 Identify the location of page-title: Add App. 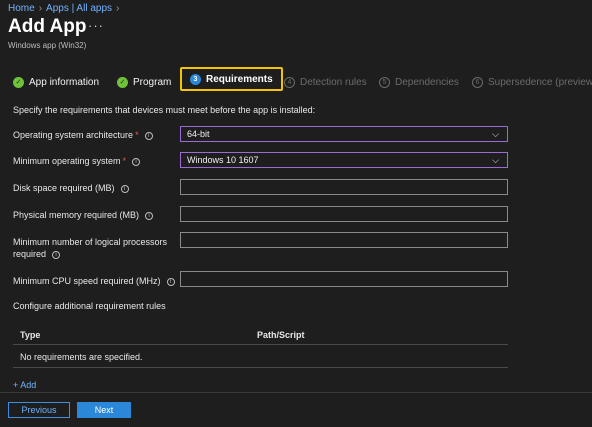
(47, 26).